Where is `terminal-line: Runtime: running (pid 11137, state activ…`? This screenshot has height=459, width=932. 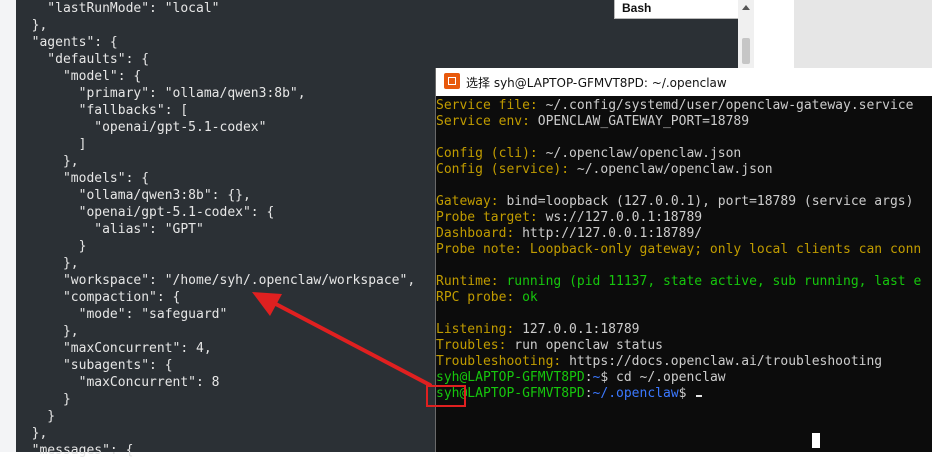
terminal-line: Runtime: running (pid 11137, state activ… is located at coordinates (678, 282).